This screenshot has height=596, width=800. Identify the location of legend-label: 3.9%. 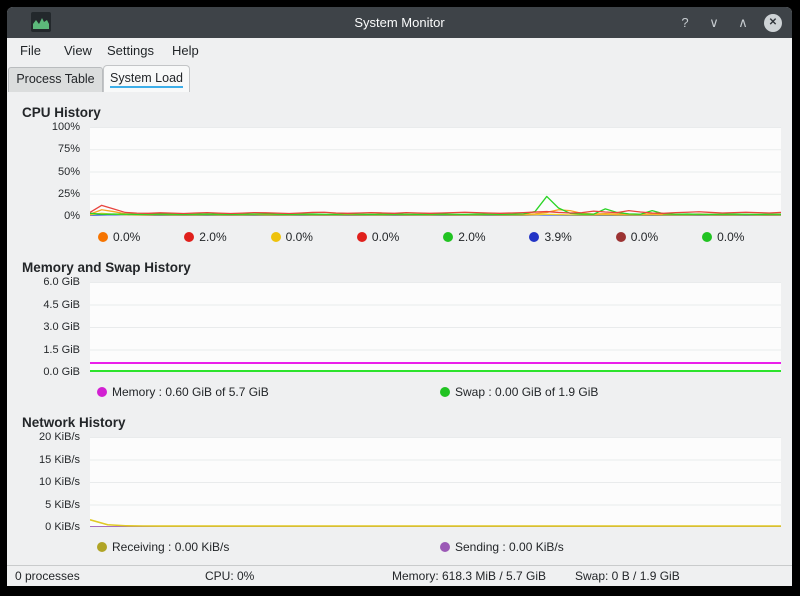
(558, 237).